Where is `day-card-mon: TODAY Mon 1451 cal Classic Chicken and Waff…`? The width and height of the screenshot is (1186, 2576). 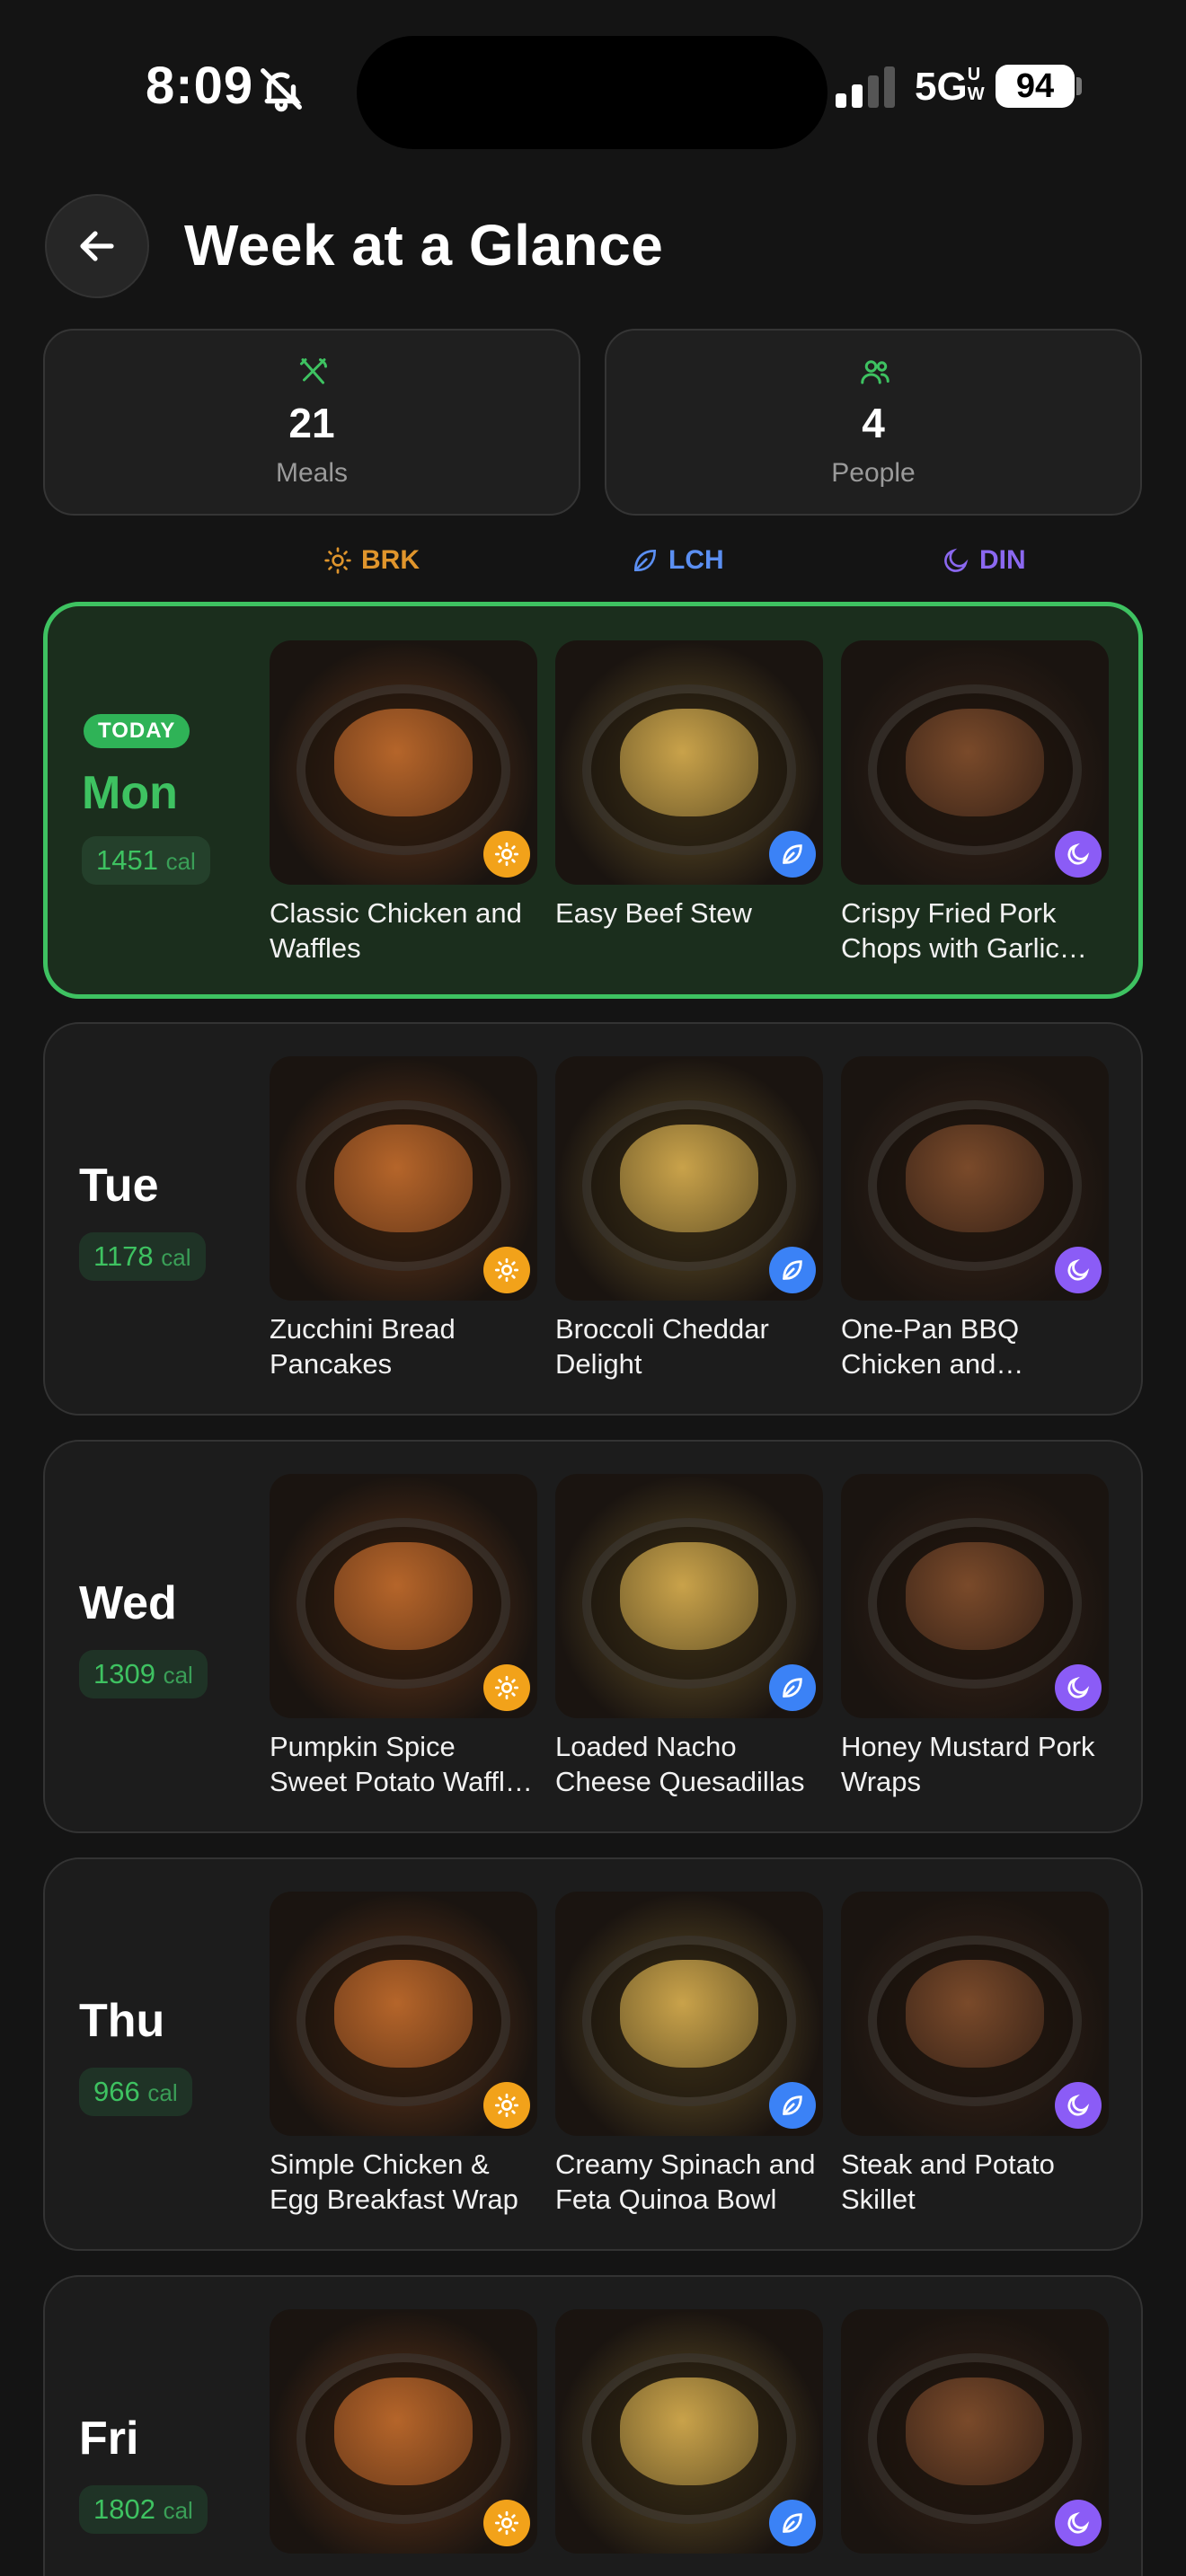 day-card-mon: TODAY Mon 1451 cal Classic Chicken and Waff… is located at coordinates (593, 800).